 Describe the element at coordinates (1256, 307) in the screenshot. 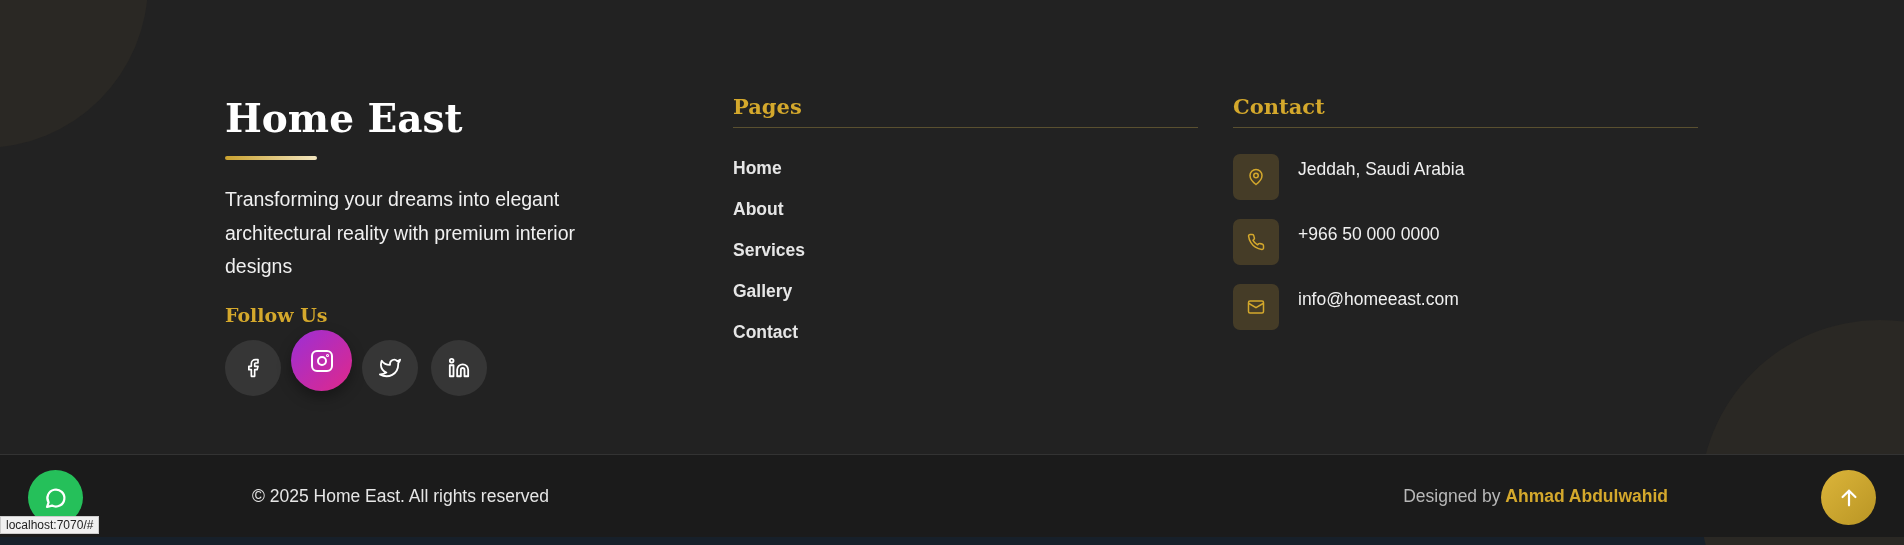

I see `mail-icon` at that location.